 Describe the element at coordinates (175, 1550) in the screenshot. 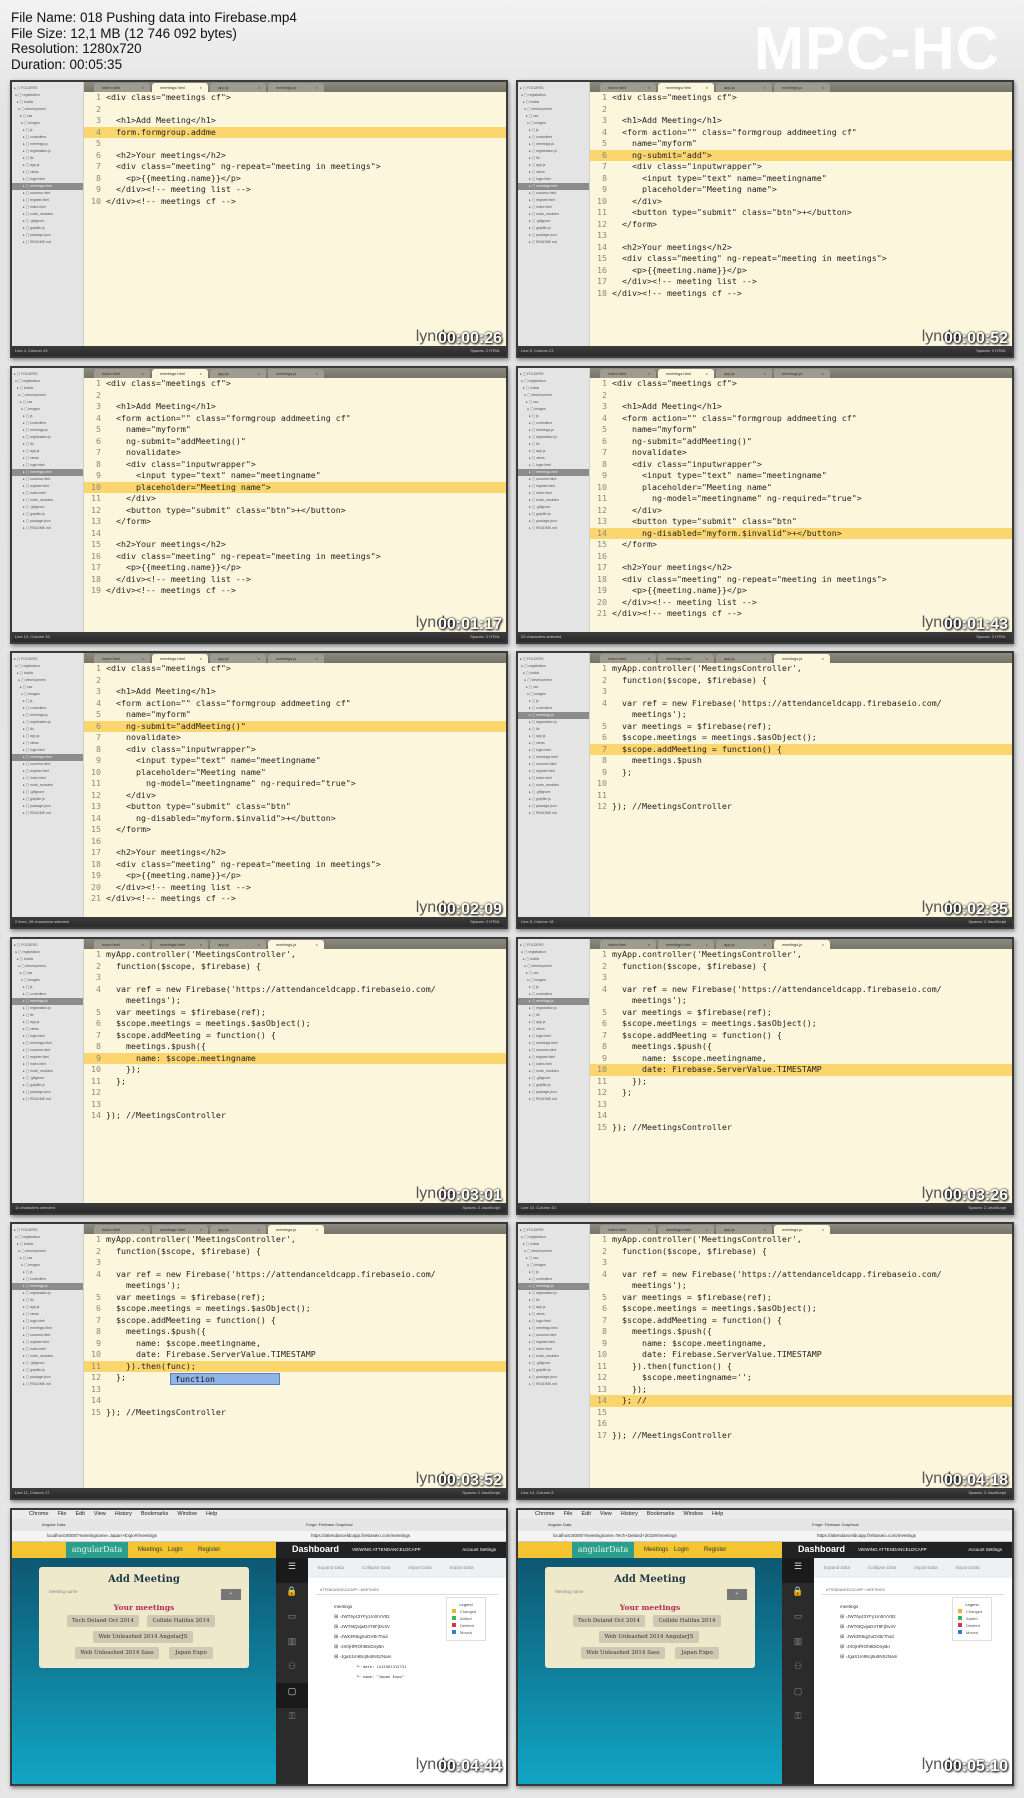

I see `nav-link: Login` at that location.